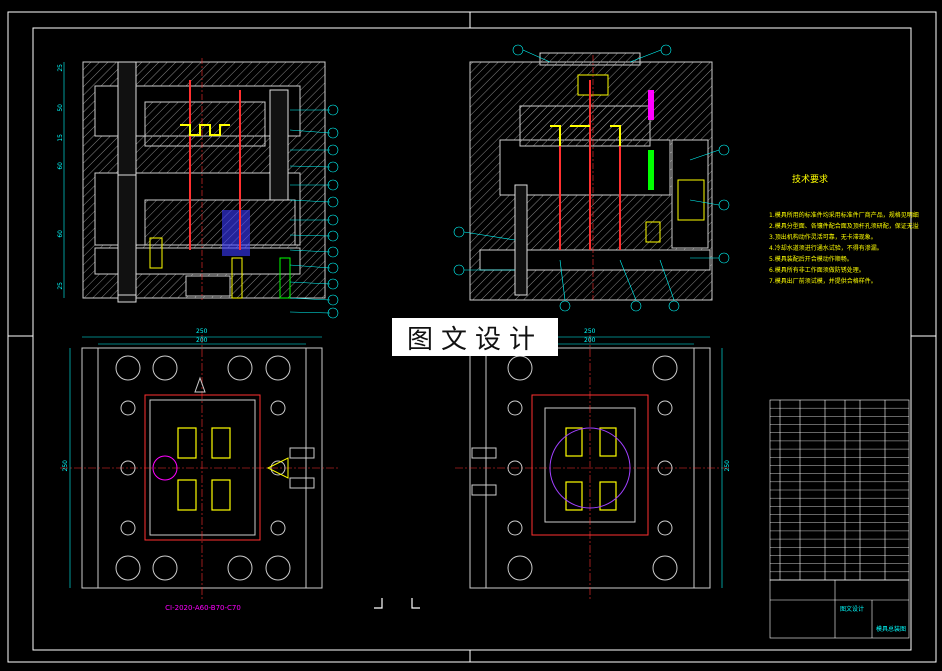 This screenshot has height=671, width=942. What do you see at coordinates (839, 490) in the screenshot?
I see `bom-rows` at bounding box center [839, 490].